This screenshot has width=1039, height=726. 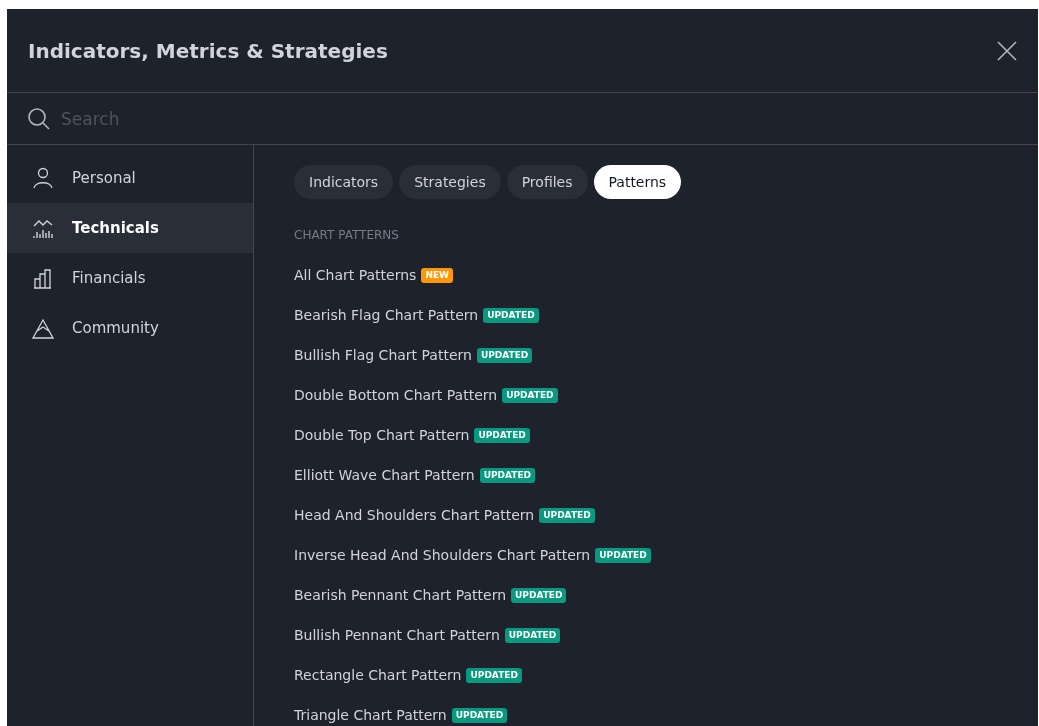 What do you see at coordinates (383, 355) in the screenshot?
I see `pattern-link: Bullish Flag Chart Pattern` at bounding box center [383, 355].